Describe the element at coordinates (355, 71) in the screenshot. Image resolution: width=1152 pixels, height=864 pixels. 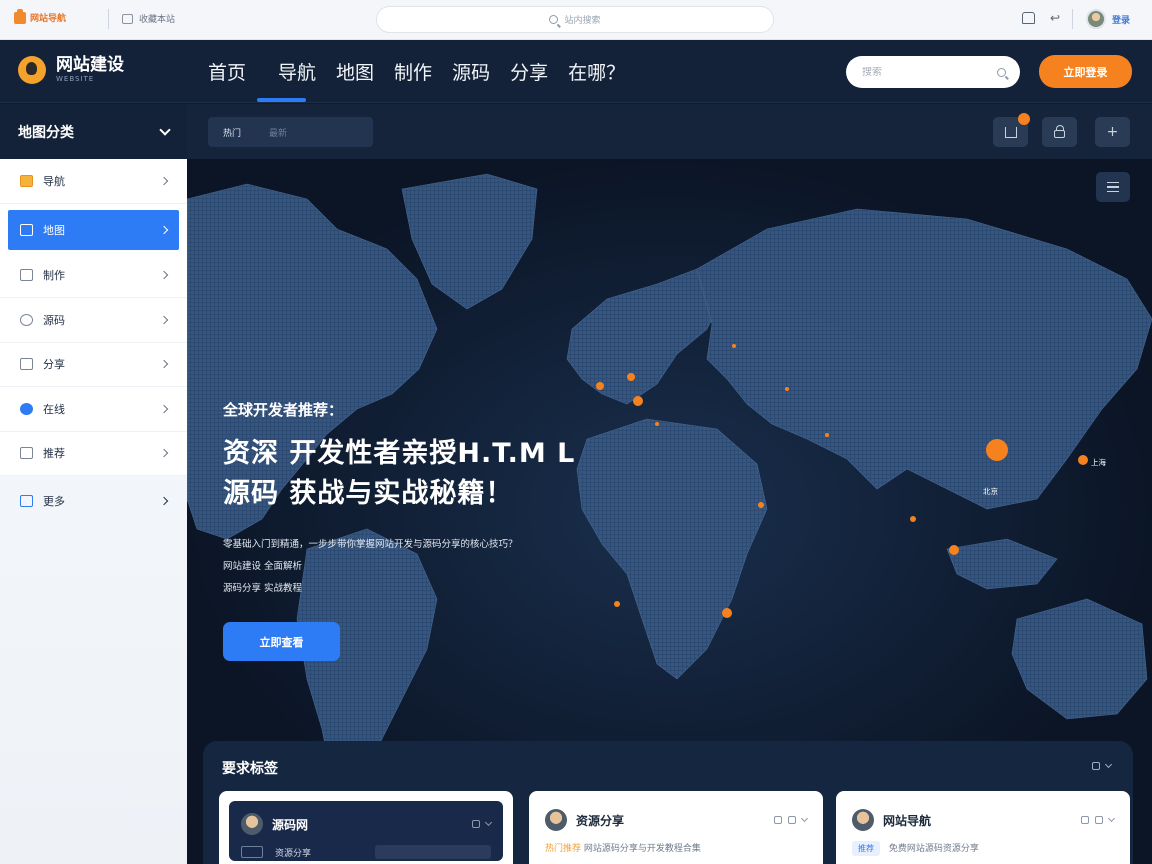
I see `nav-item-map: 地图` at that location.